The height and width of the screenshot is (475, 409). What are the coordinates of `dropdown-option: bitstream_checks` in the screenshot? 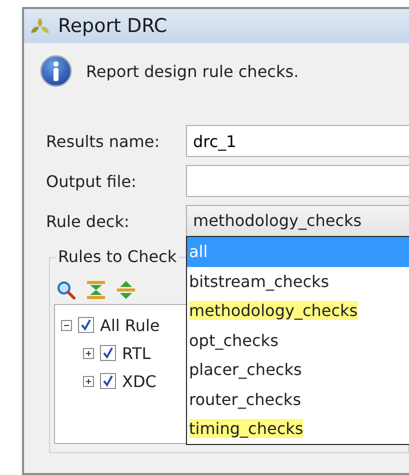 It's located at (298, 281).